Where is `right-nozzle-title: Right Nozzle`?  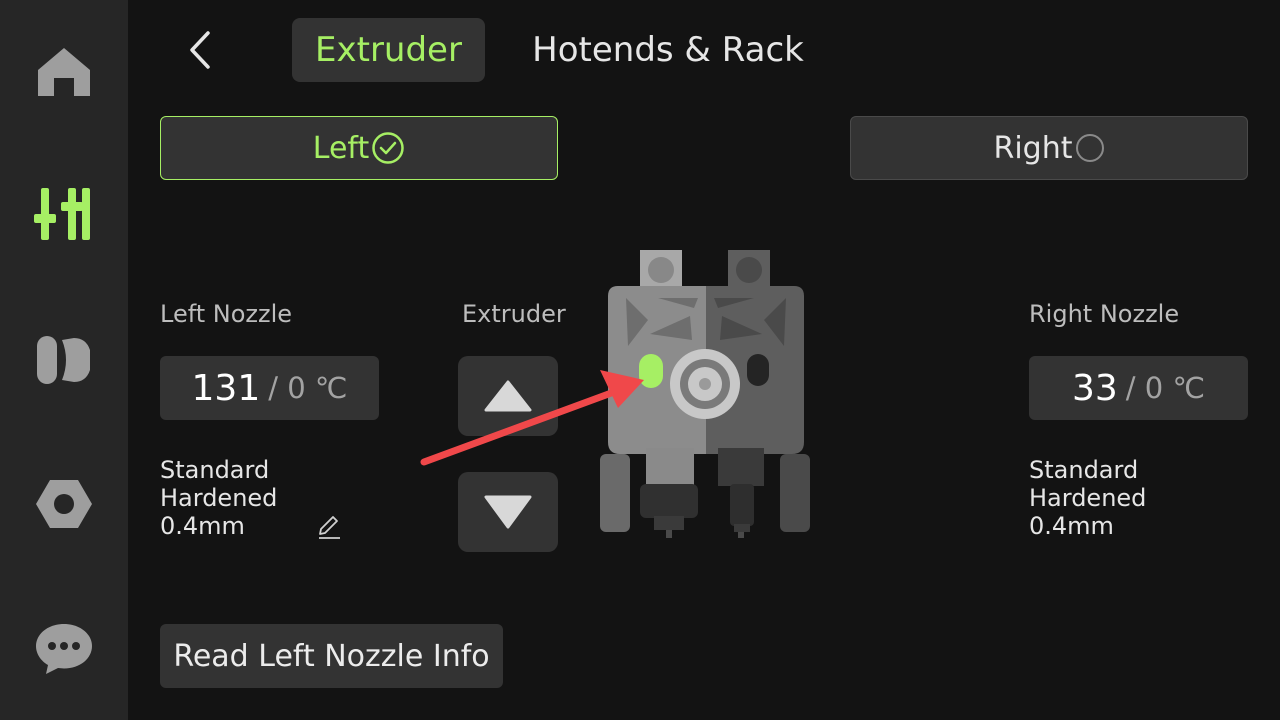
right-nozzle-title: Right Nozzle is located at coordinates (1104, 314).